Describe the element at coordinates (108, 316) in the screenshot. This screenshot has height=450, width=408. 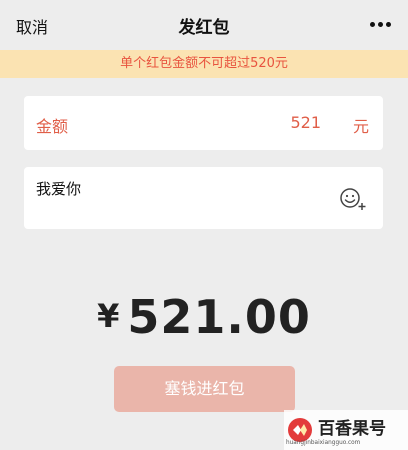
I see `currency-symbol: ¥` at that location.